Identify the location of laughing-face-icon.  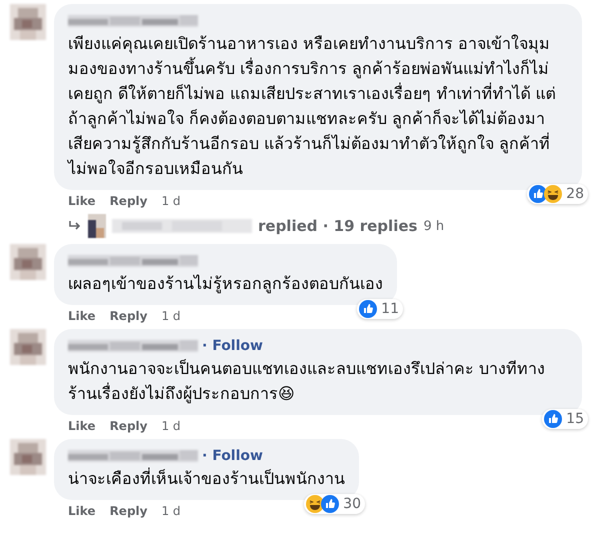
(553, 194).